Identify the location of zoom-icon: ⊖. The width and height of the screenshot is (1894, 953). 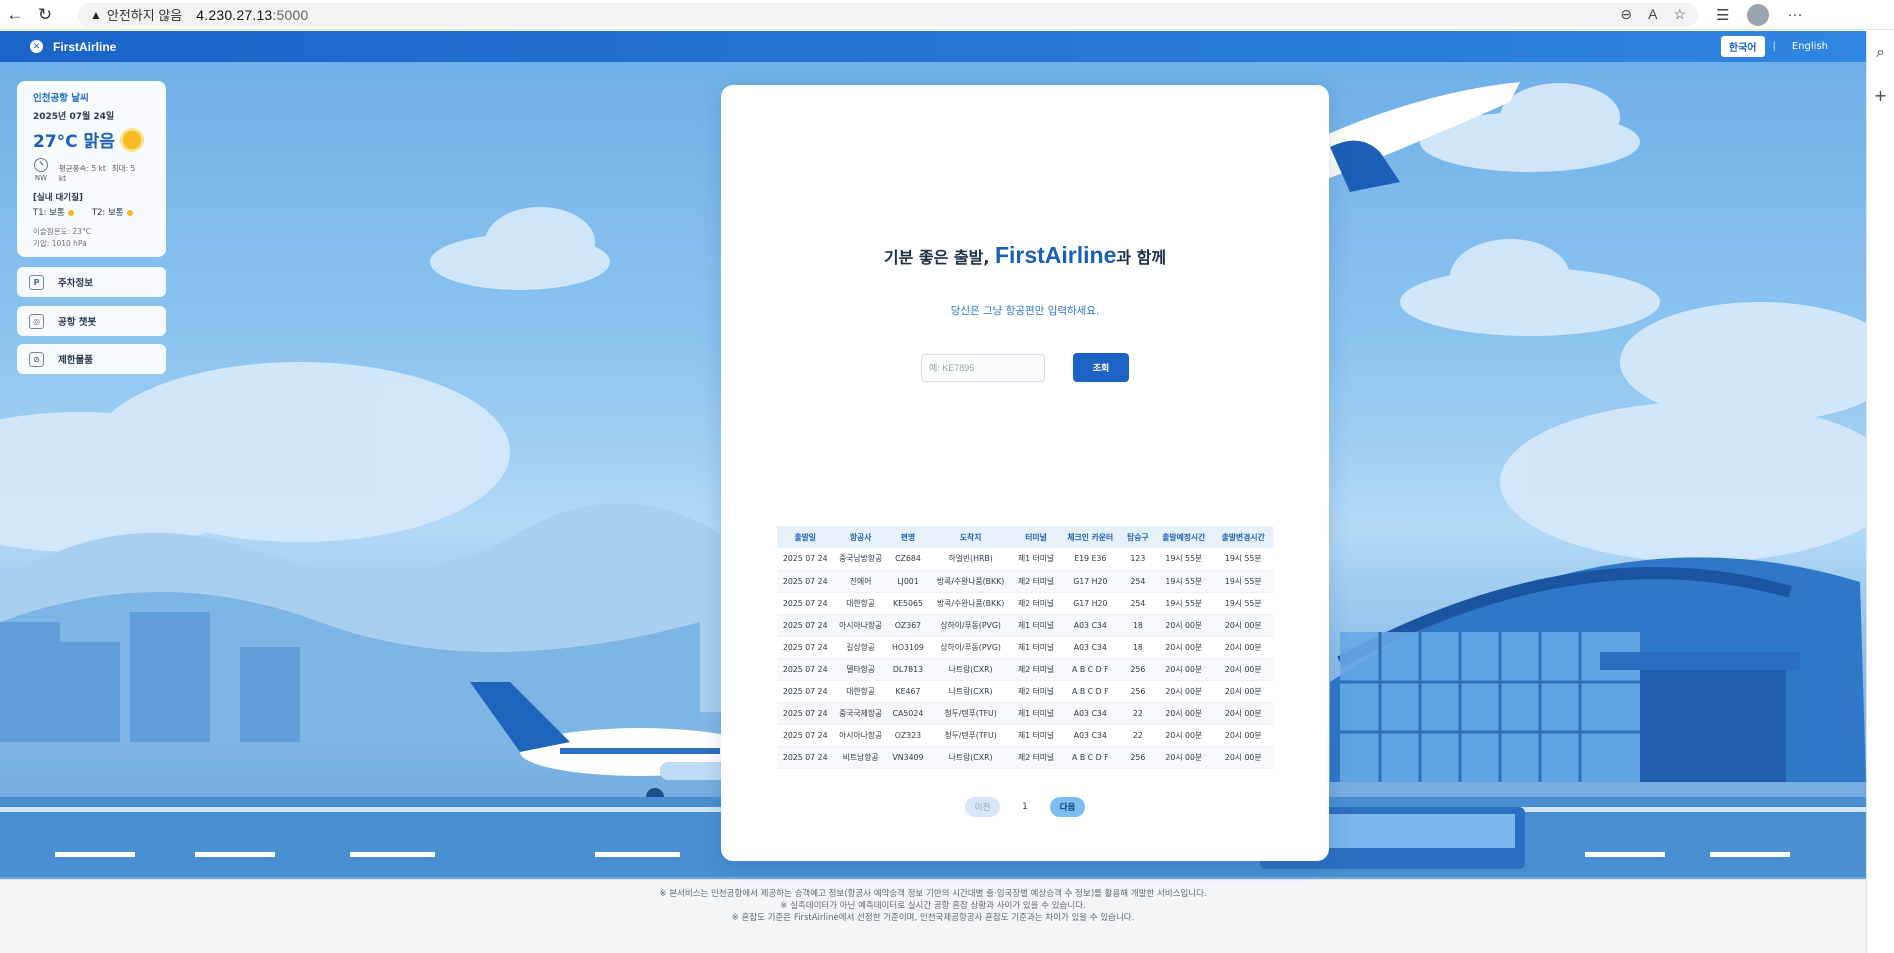
(1626, 14).